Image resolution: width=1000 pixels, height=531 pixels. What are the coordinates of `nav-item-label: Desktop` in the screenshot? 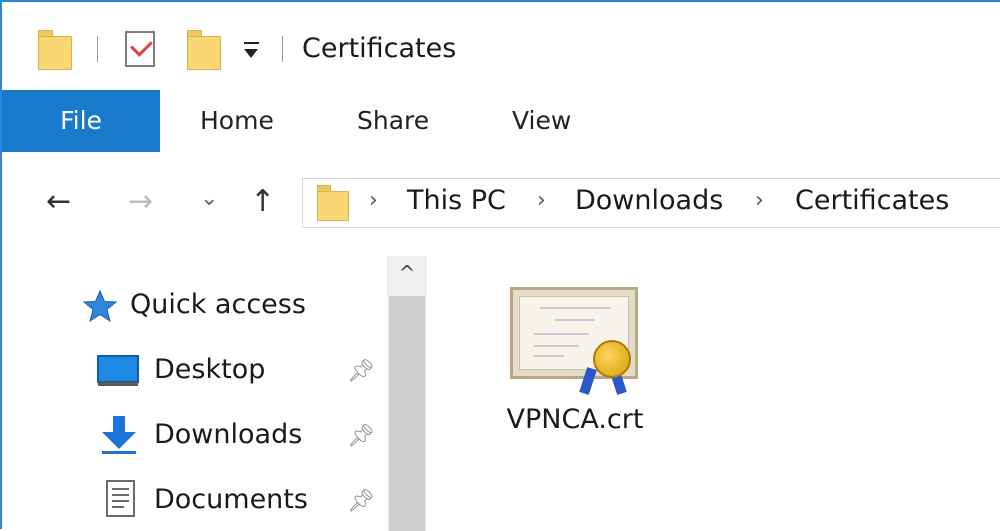 It's located at (210, 369).